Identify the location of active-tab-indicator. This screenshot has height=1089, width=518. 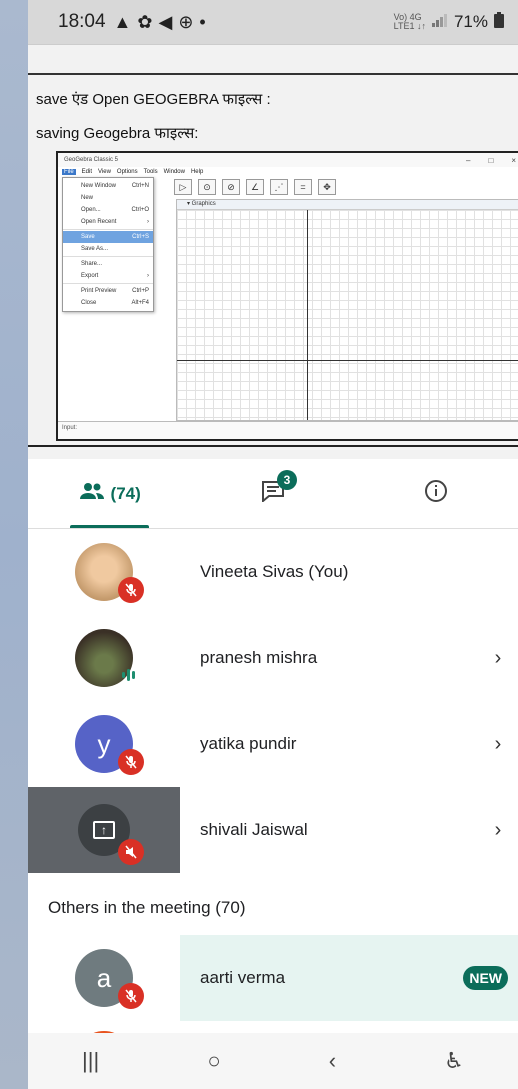
(110, 526).